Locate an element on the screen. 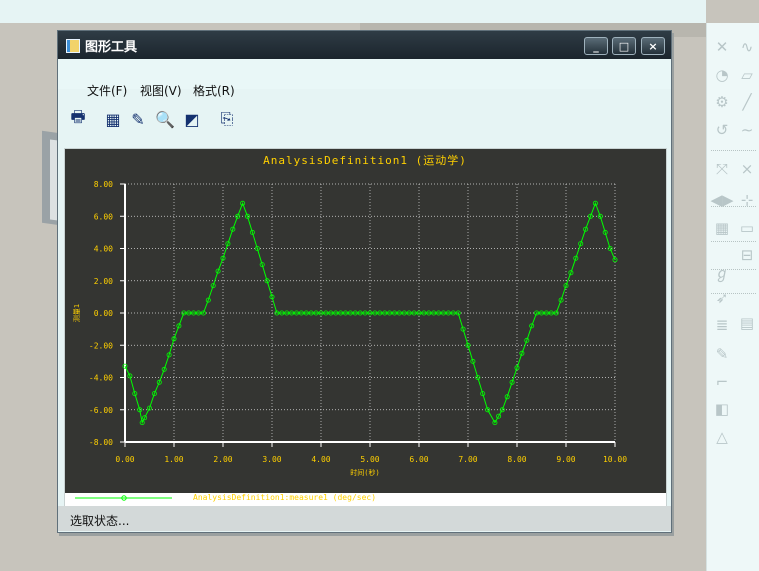 This screenshot has width=759, height=571. hook-tool-icon: ↺ is located at coordinates (722, 130).